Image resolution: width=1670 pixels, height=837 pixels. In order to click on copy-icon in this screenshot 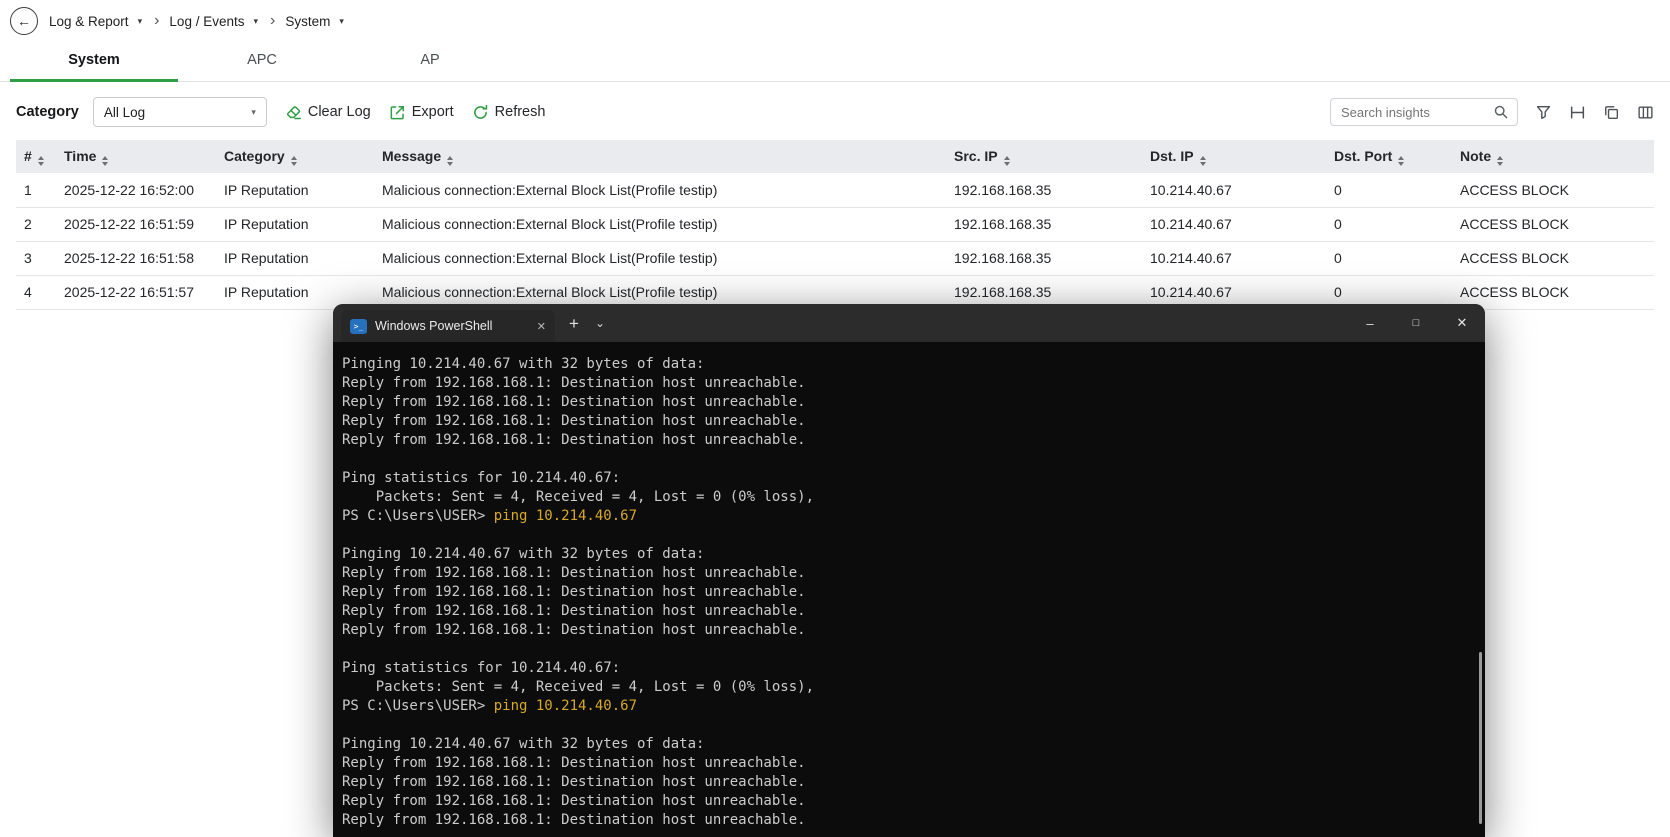, I will do `click(1611, 112)`.